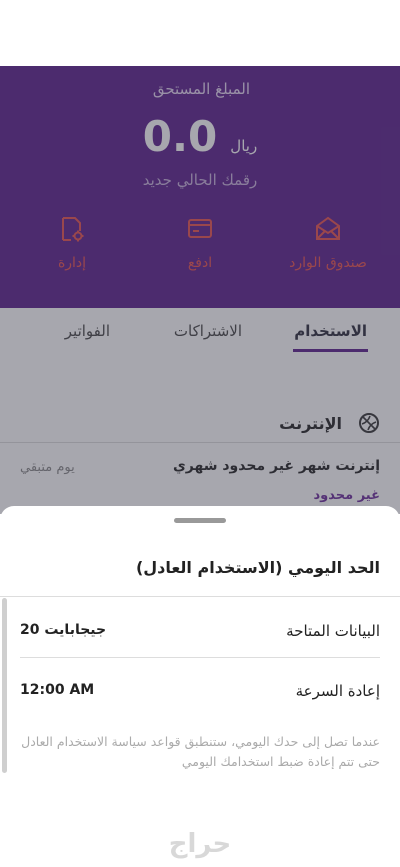  Describe the element at coordinates (200, 657) in the screenshot. I see `row-divider` at that location.